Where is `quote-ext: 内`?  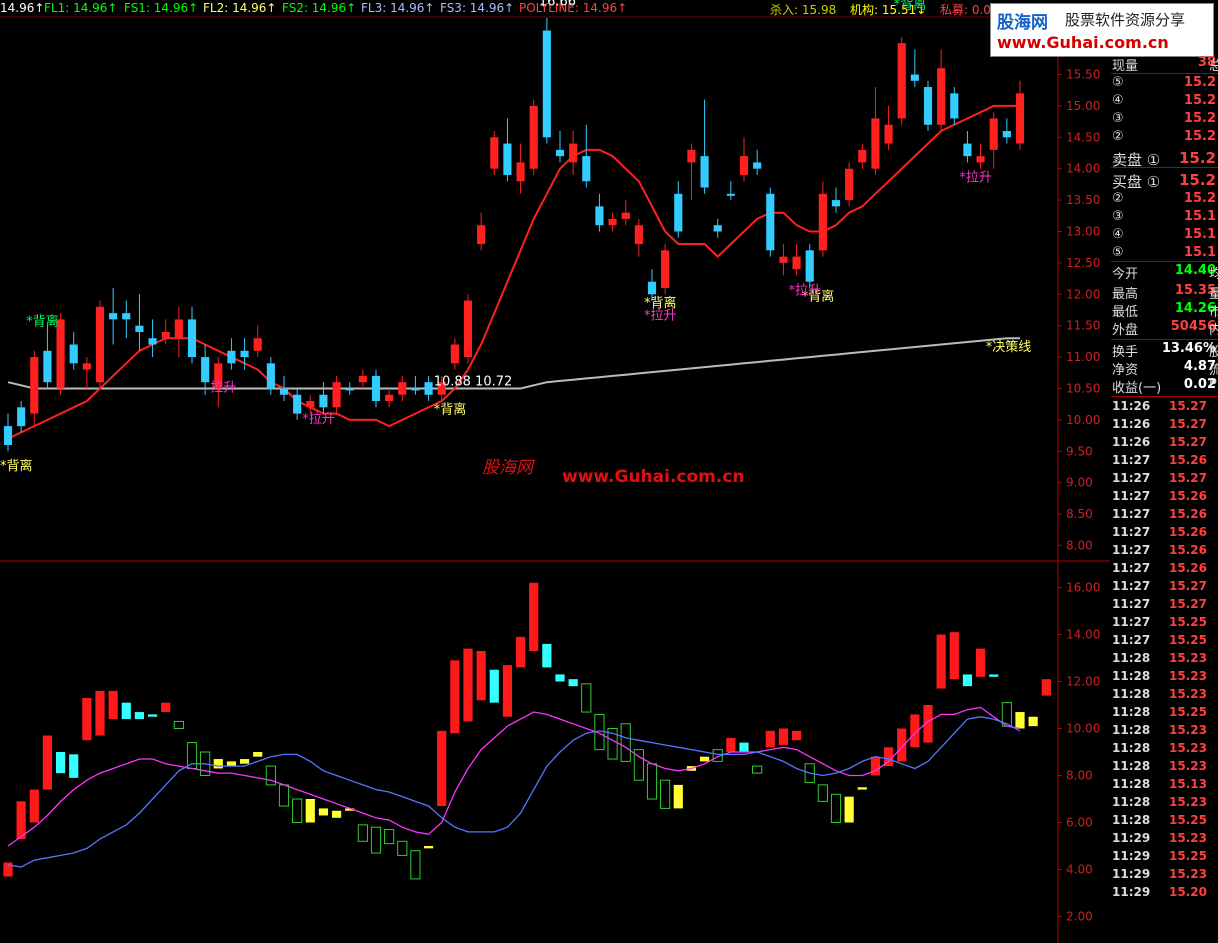 quote-ext: 内 is located at coordinates (1213, 330).